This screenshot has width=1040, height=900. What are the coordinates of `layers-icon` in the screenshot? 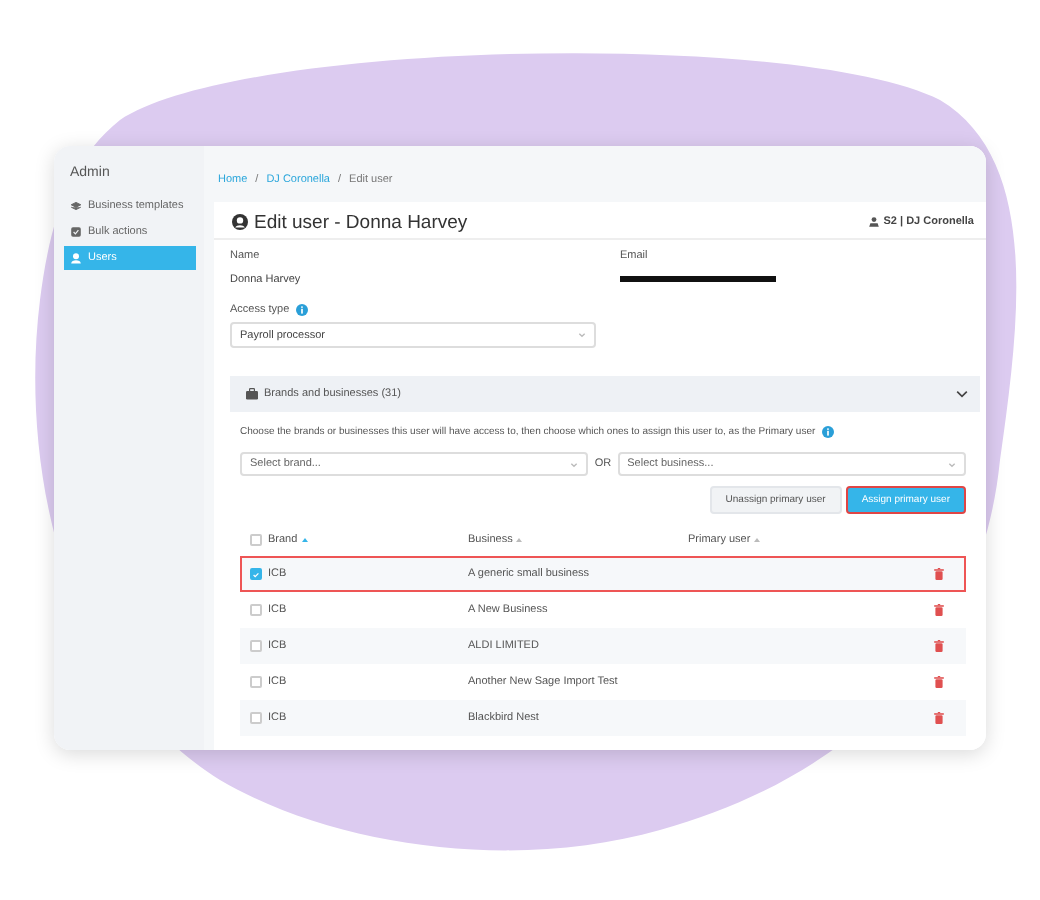 It's located at (76, 206).